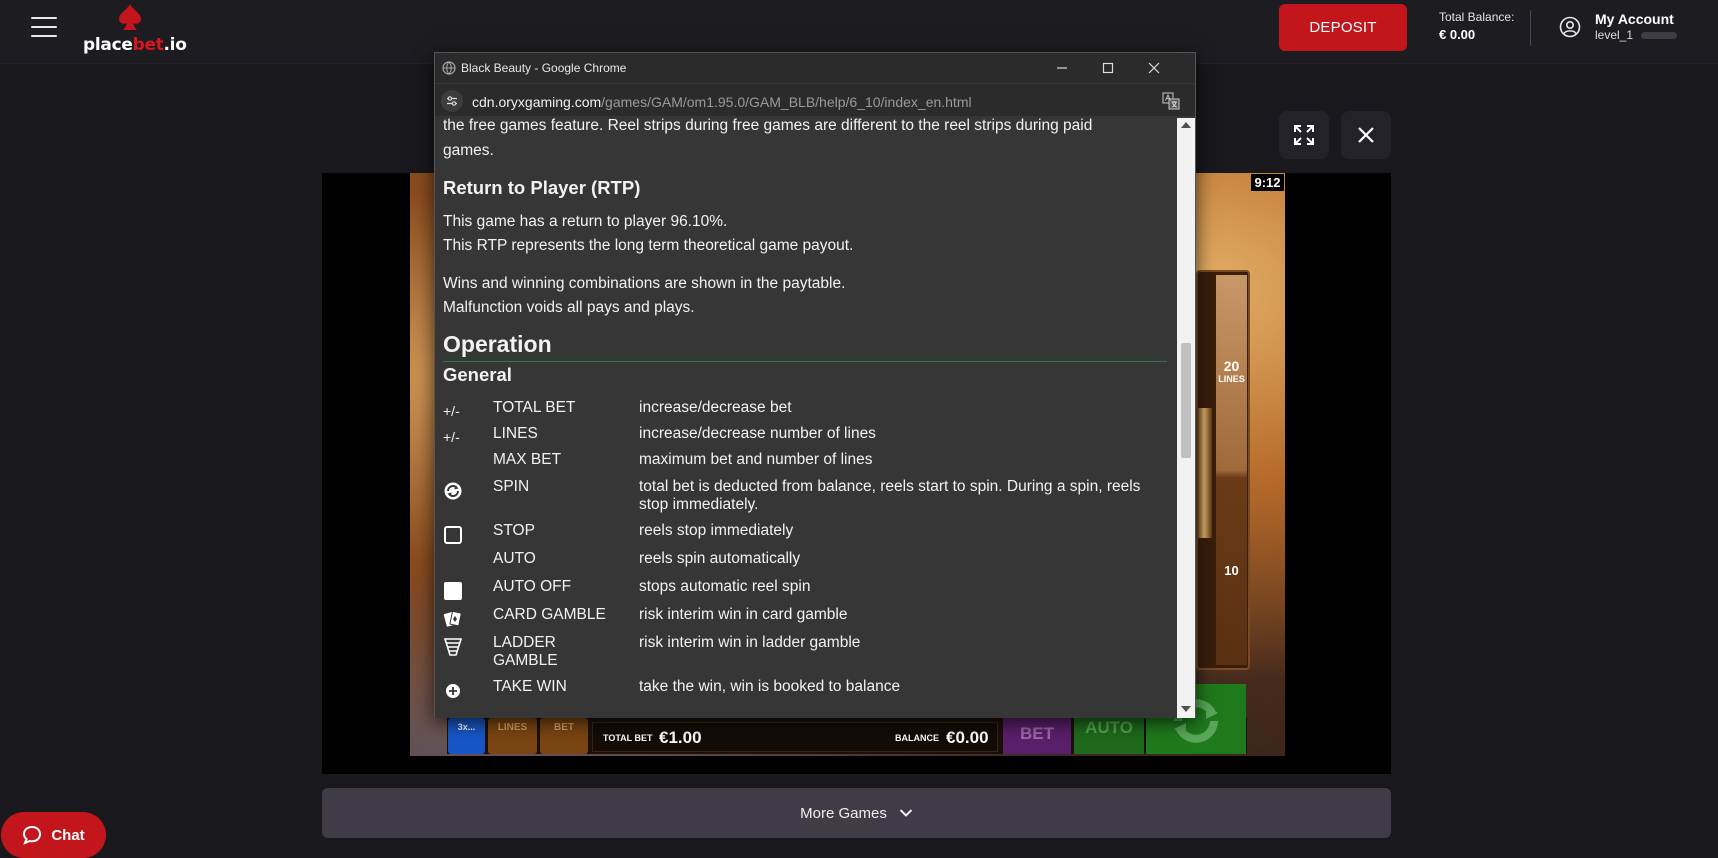 Image resolution: width=1718 pixels, height=858 pixels. What do you see at coordinates (1634, 19) in the screenshot?
I see `account-name: My Account` at bounding box center [1634, 19].